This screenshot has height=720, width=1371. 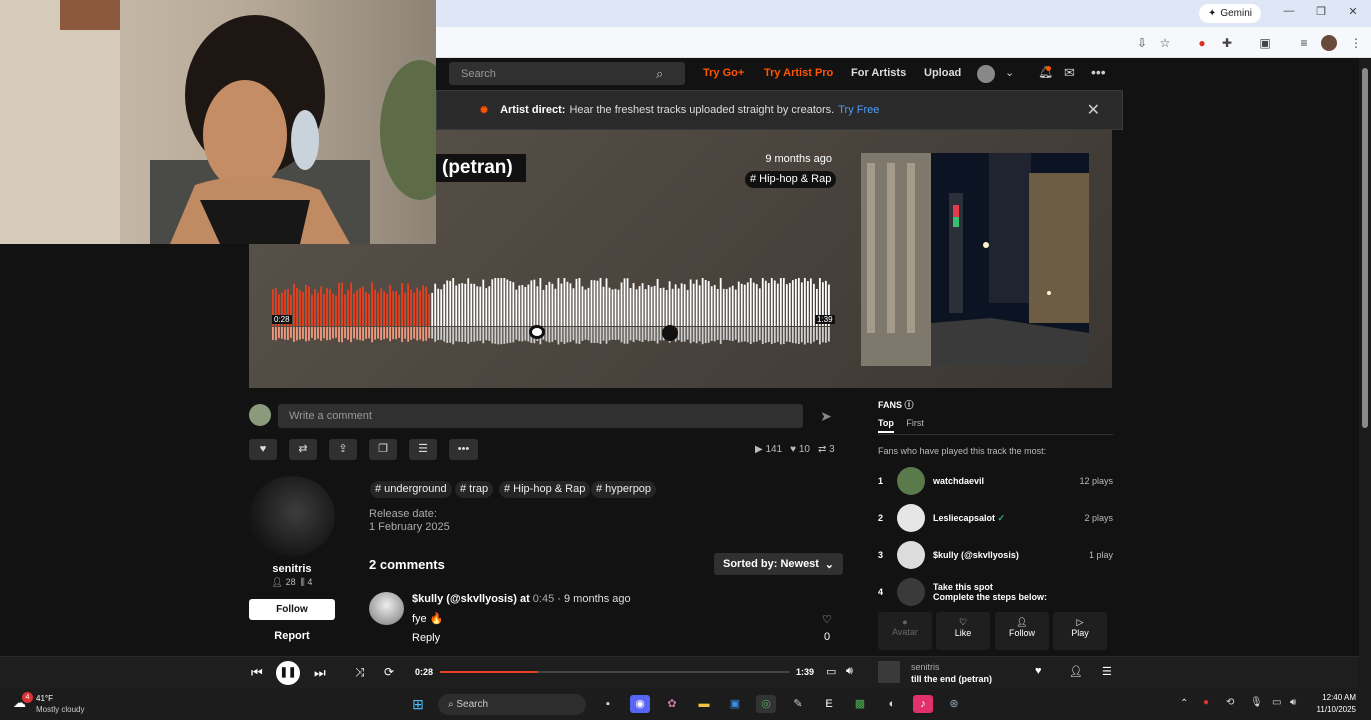 What do you see at coordinates (1293, 702) in the screenshot?
I see `speaker-icon: 🔊︎` at bounding box center [1293, 702].